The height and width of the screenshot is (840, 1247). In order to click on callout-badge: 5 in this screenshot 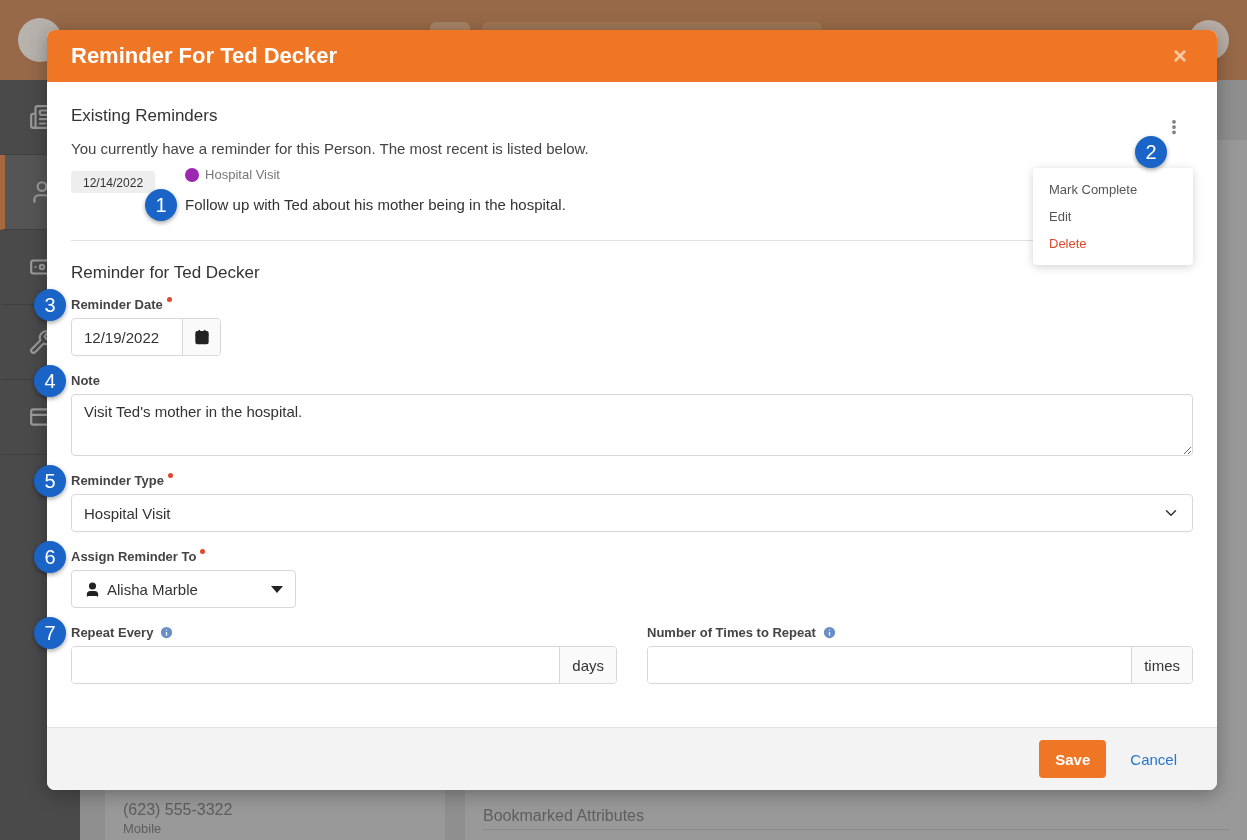, I will do `click(50, 481)`.